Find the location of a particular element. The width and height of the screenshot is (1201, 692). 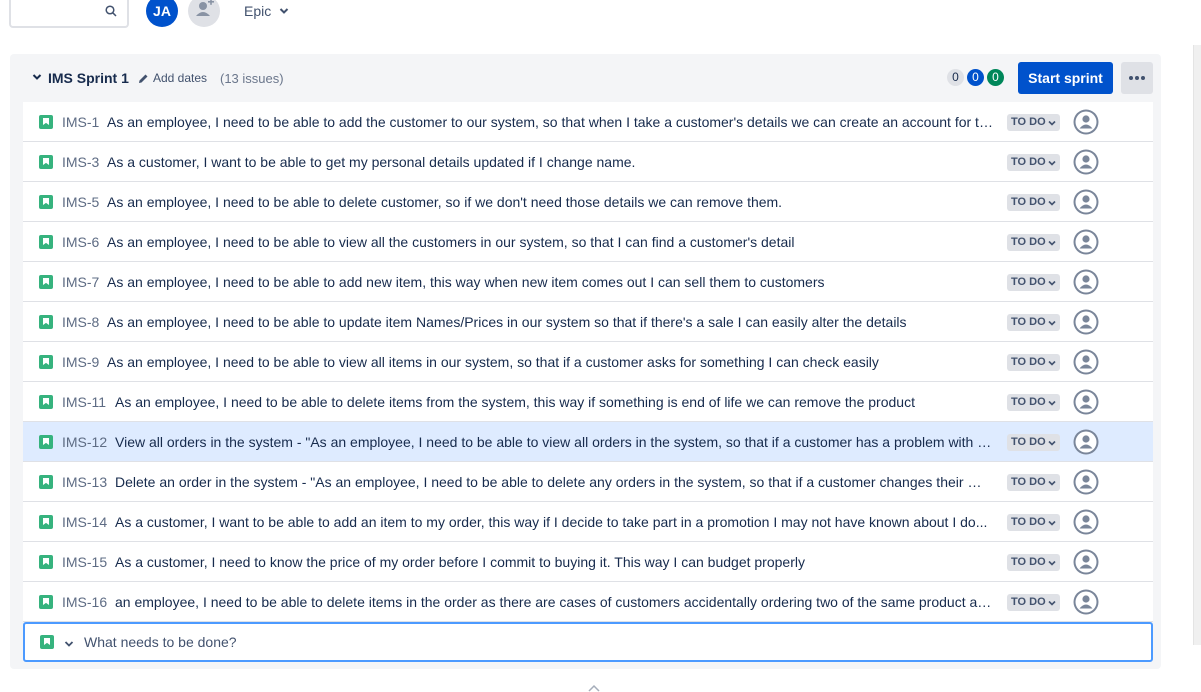

issue-key: IMS-5 is located at coordinates (80, 202).